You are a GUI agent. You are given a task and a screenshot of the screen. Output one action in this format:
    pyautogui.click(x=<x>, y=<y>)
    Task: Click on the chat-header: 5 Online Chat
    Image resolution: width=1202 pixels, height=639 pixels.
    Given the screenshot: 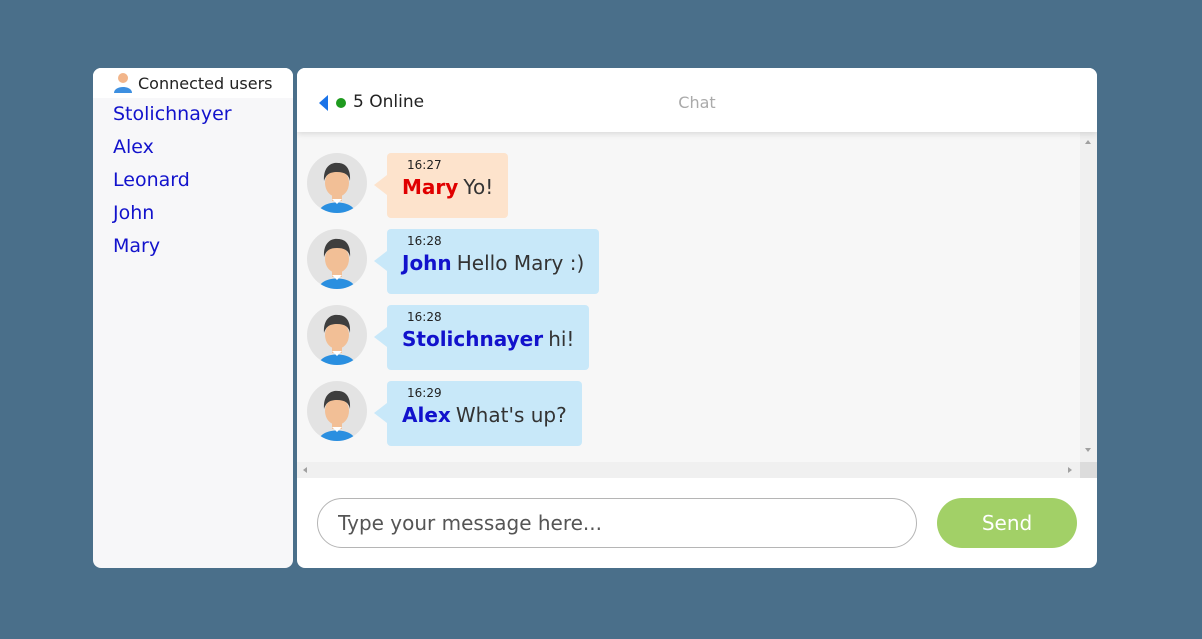 What is the action you would take?
    pyautogui.click(x=697, y=100)
    